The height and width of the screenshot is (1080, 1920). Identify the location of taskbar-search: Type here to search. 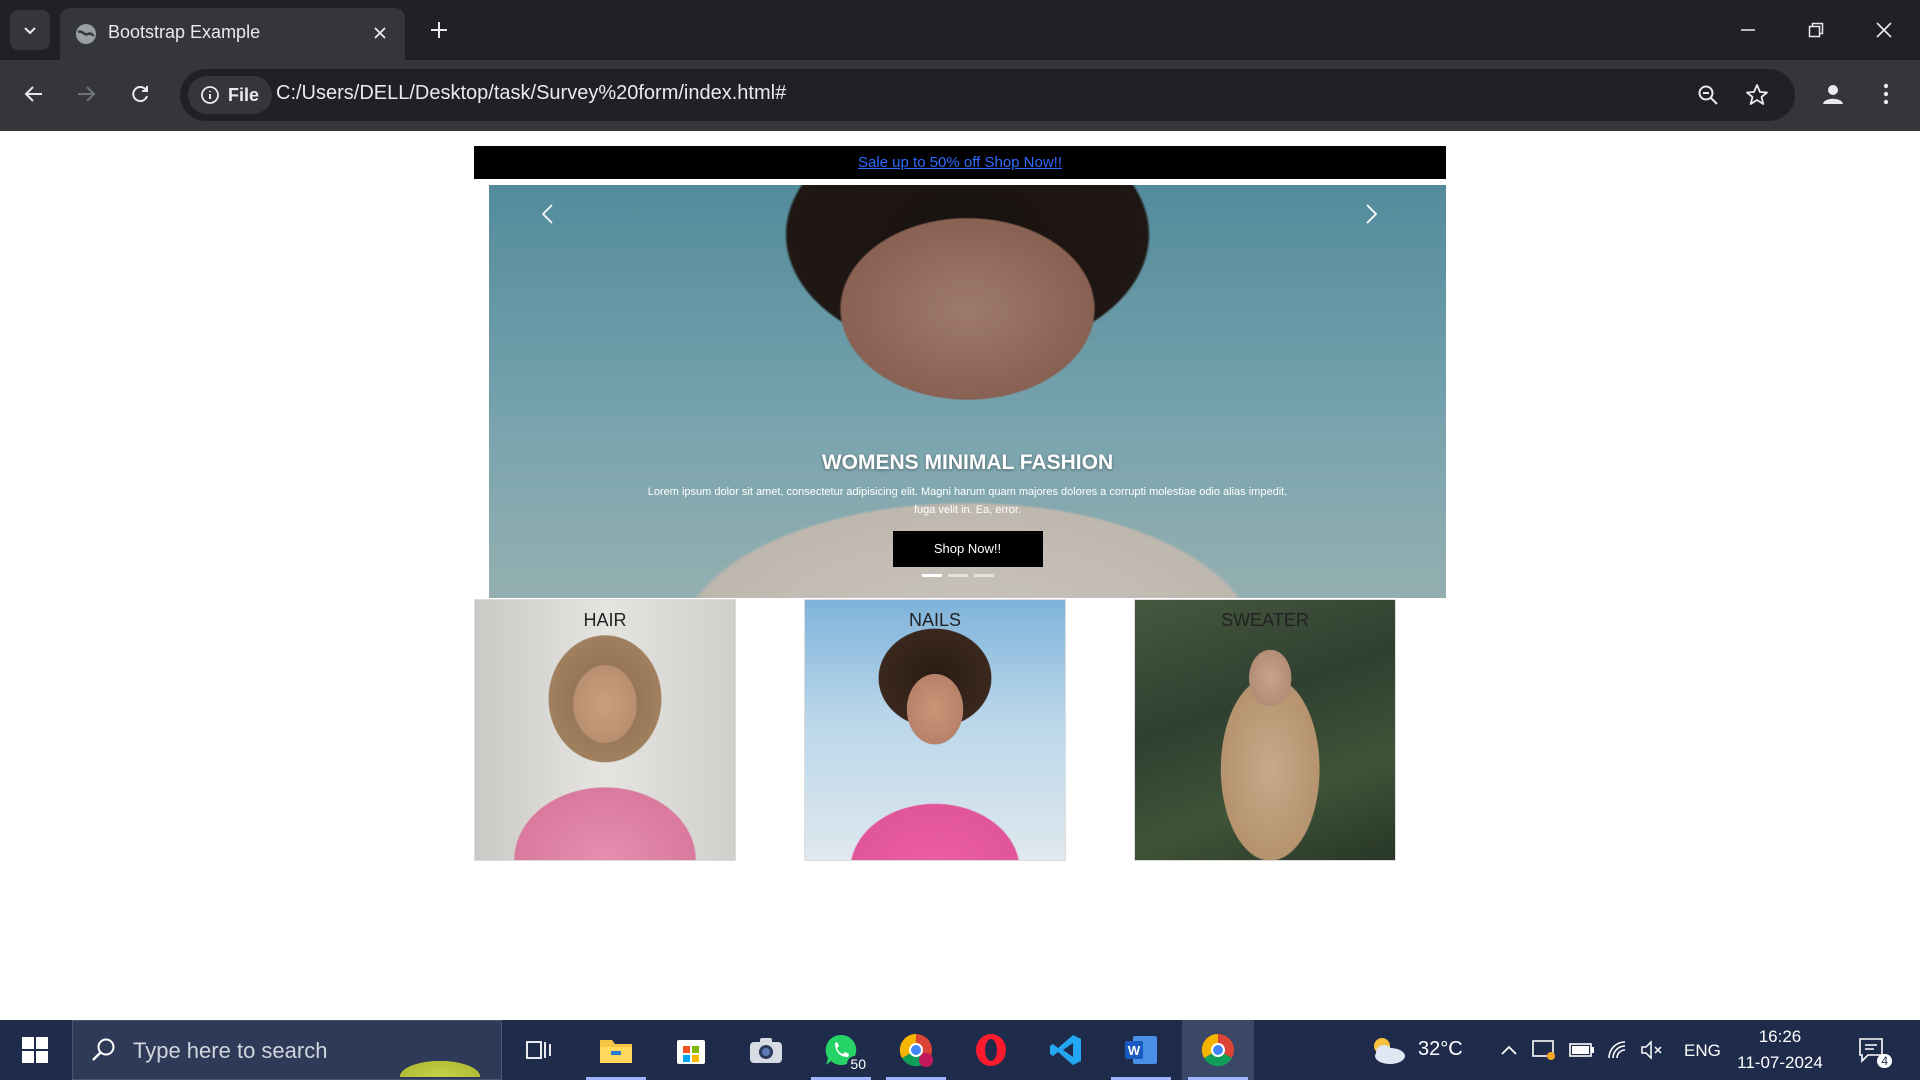
(287, 1050).